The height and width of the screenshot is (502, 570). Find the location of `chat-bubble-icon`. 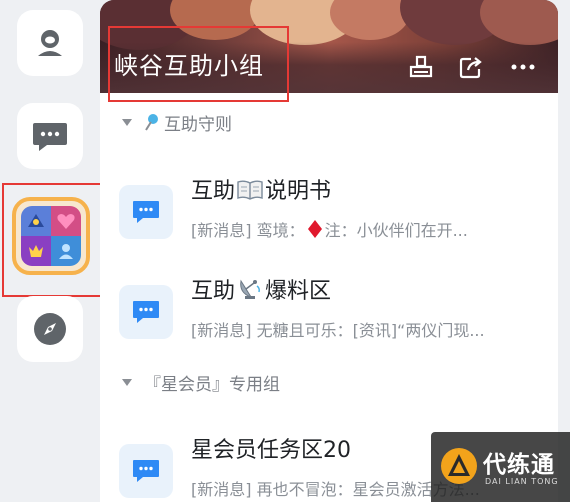

chat-bubble-icon is located at coordinates (50, 137).